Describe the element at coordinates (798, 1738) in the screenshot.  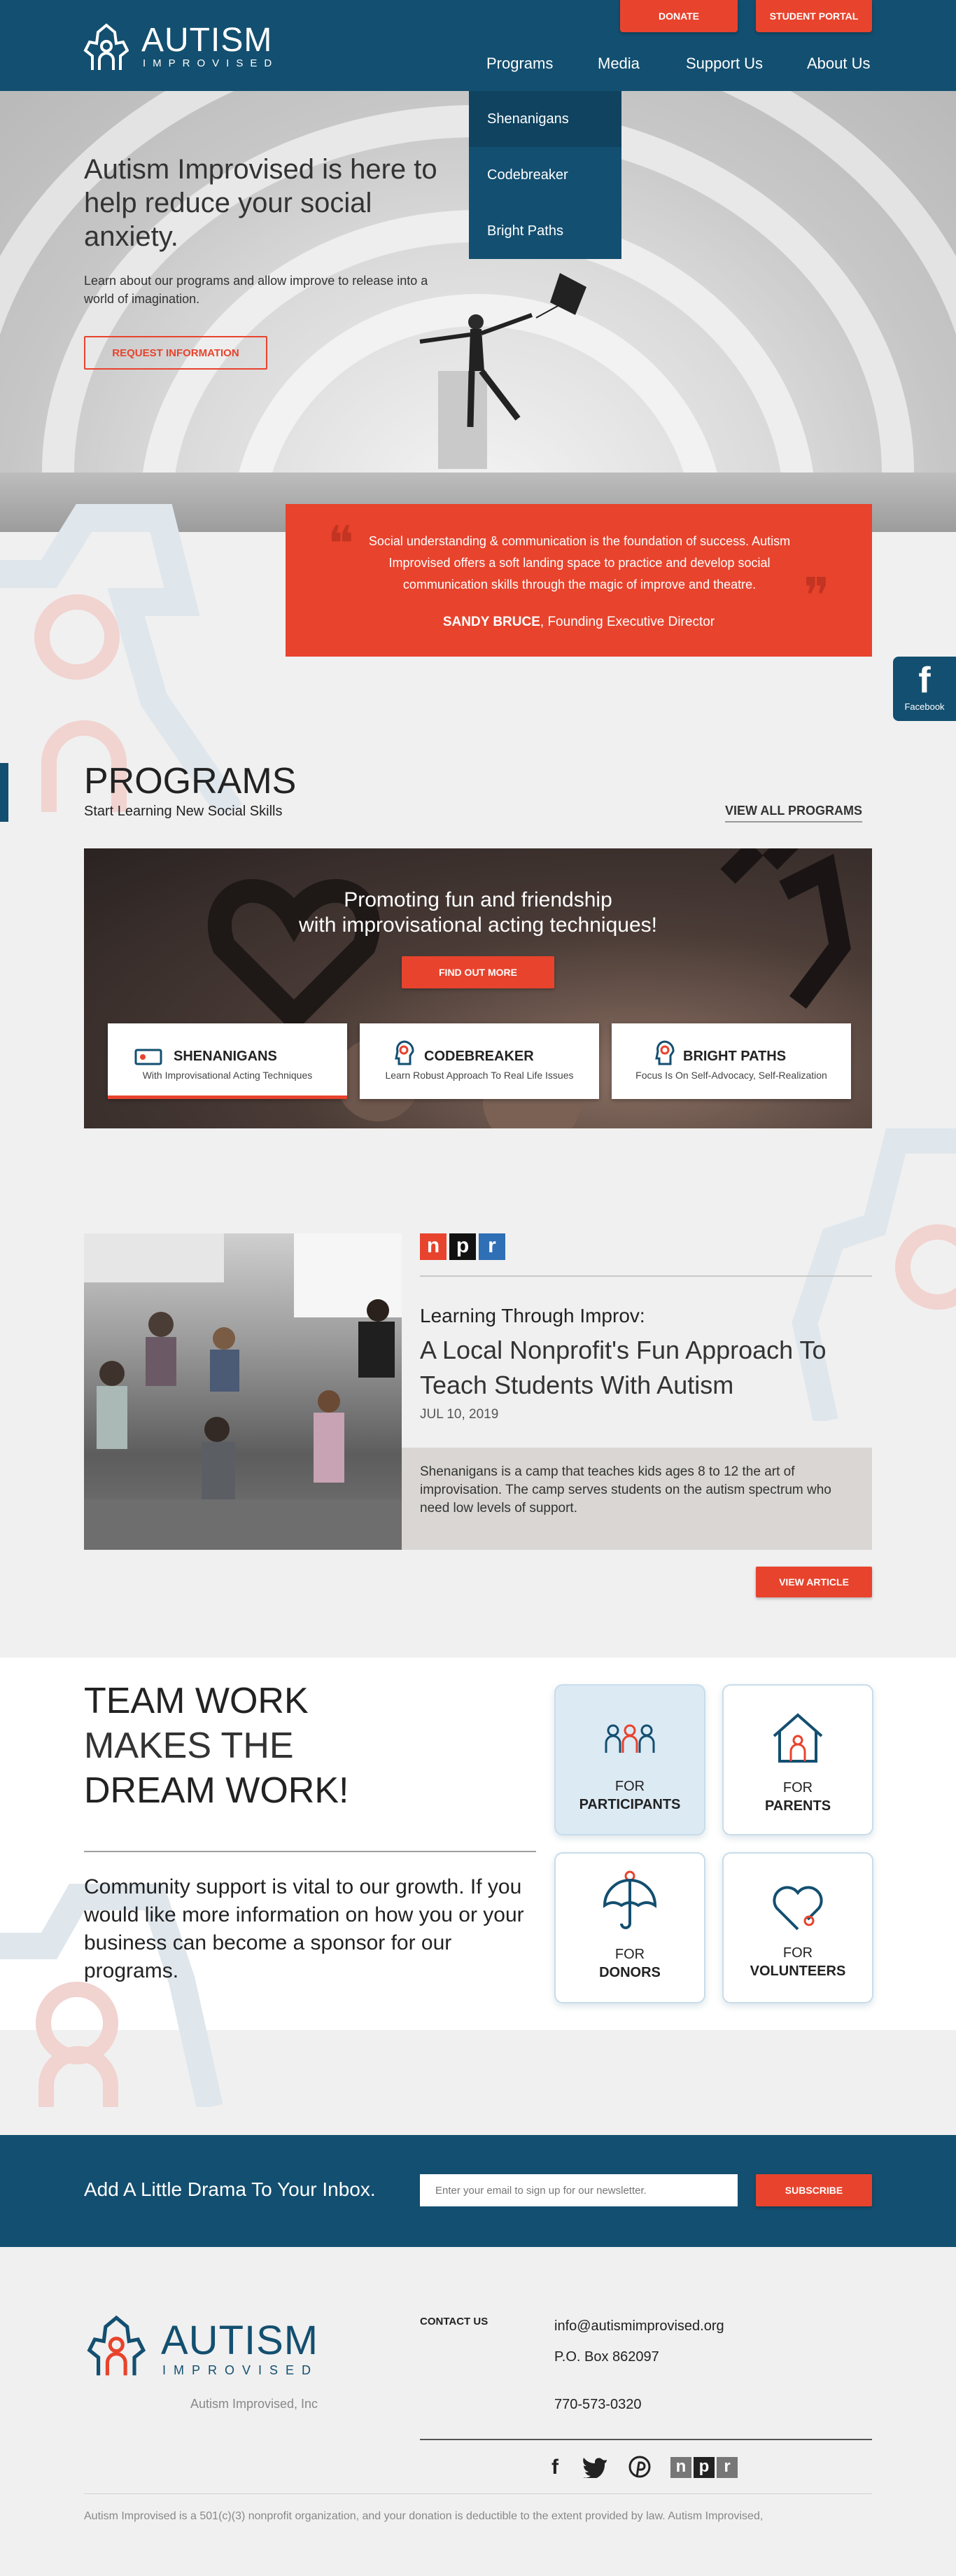
I see `house-family-icon` at that location.